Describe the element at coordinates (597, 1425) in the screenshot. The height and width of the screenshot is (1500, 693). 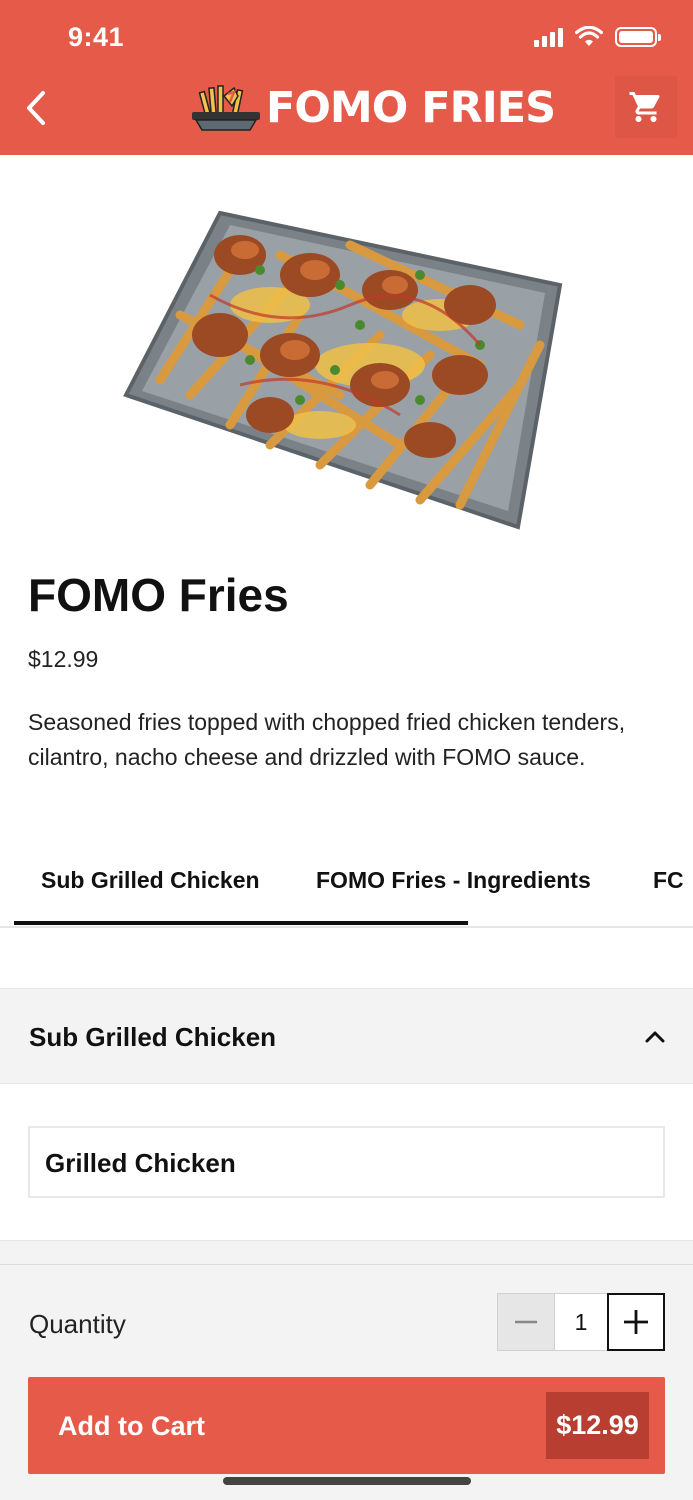
I see `cart-total: $12.99` at that location.